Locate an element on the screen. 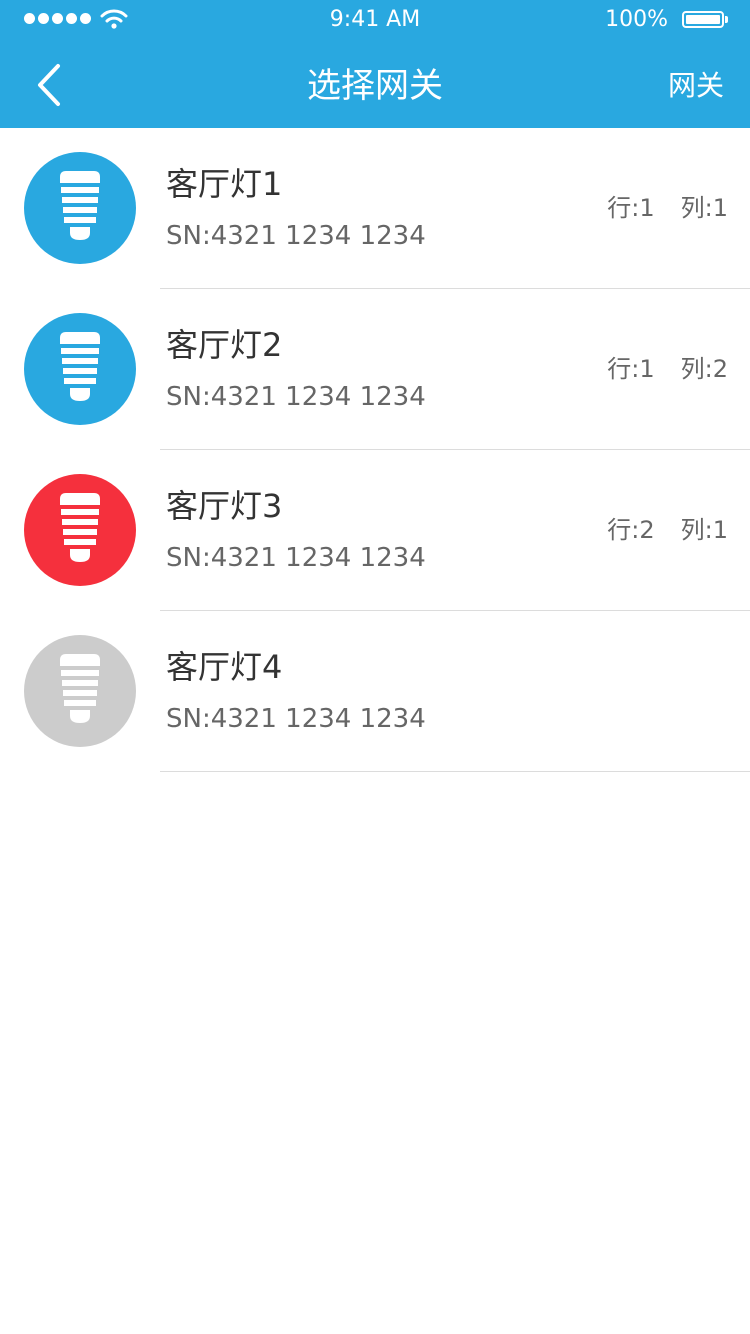  battery-percentage: 100% is located at coordinates (636, 19).